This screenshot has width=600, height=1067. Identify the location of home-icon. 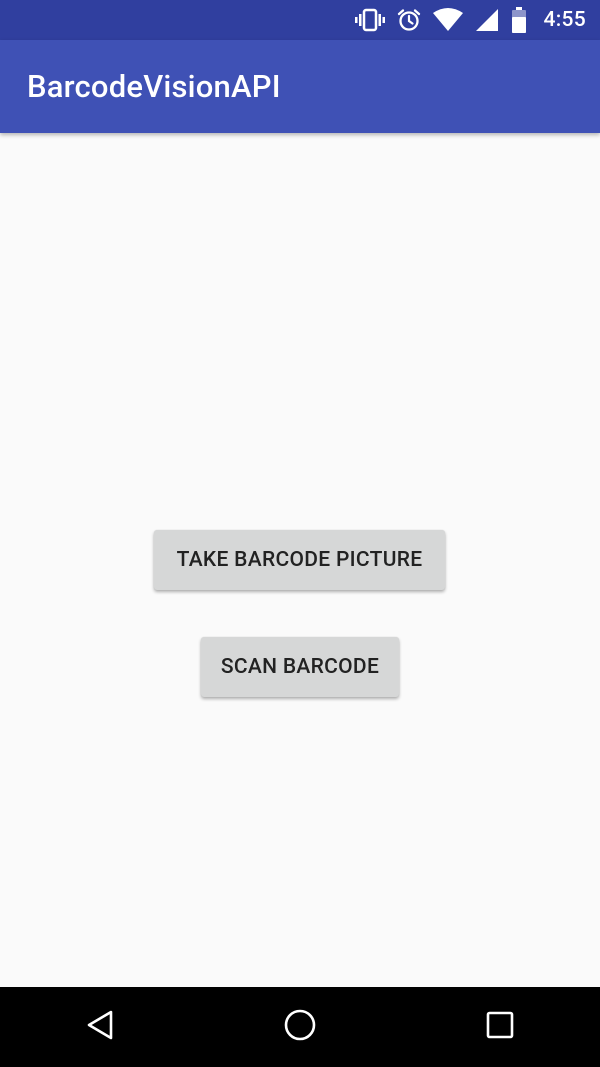
(300, 1027).